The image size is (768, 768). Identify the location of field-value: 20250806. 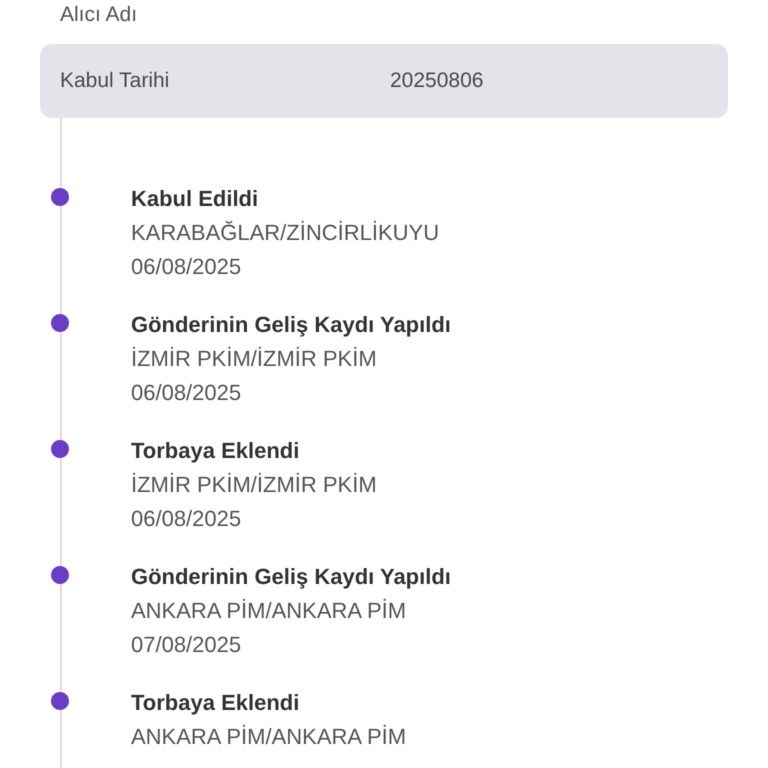
(437, 81).